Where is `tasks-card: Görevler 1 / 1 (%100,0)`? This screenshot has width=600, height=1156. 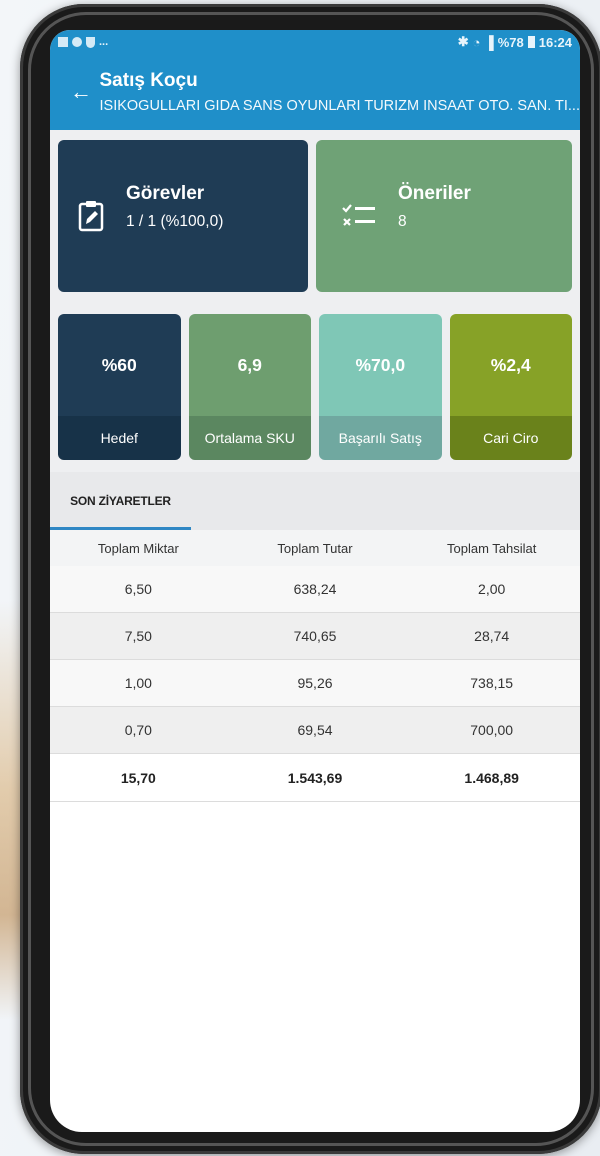
tasks-card: Görevler 1 / 1 (%100,0) is located at coordinates (183, 216).